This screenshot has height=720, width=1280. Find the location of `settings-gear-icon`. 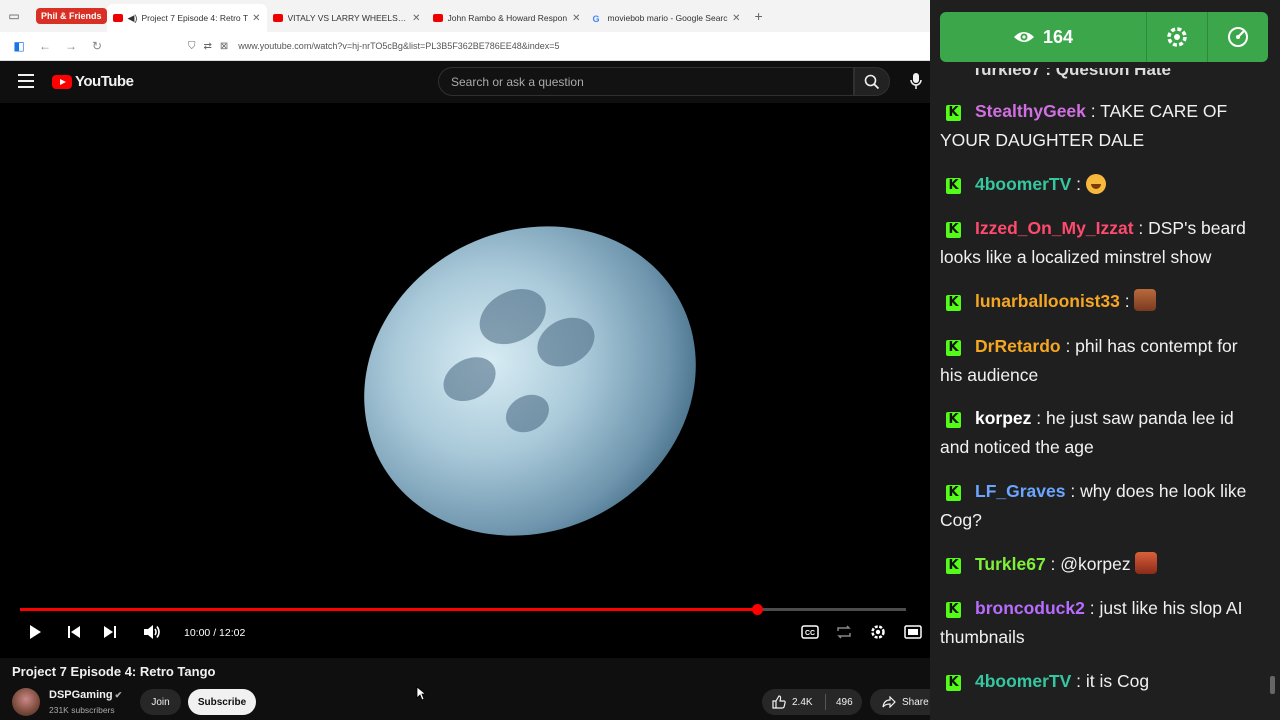

settings-gear-icon is located at coordinates (878, 632).